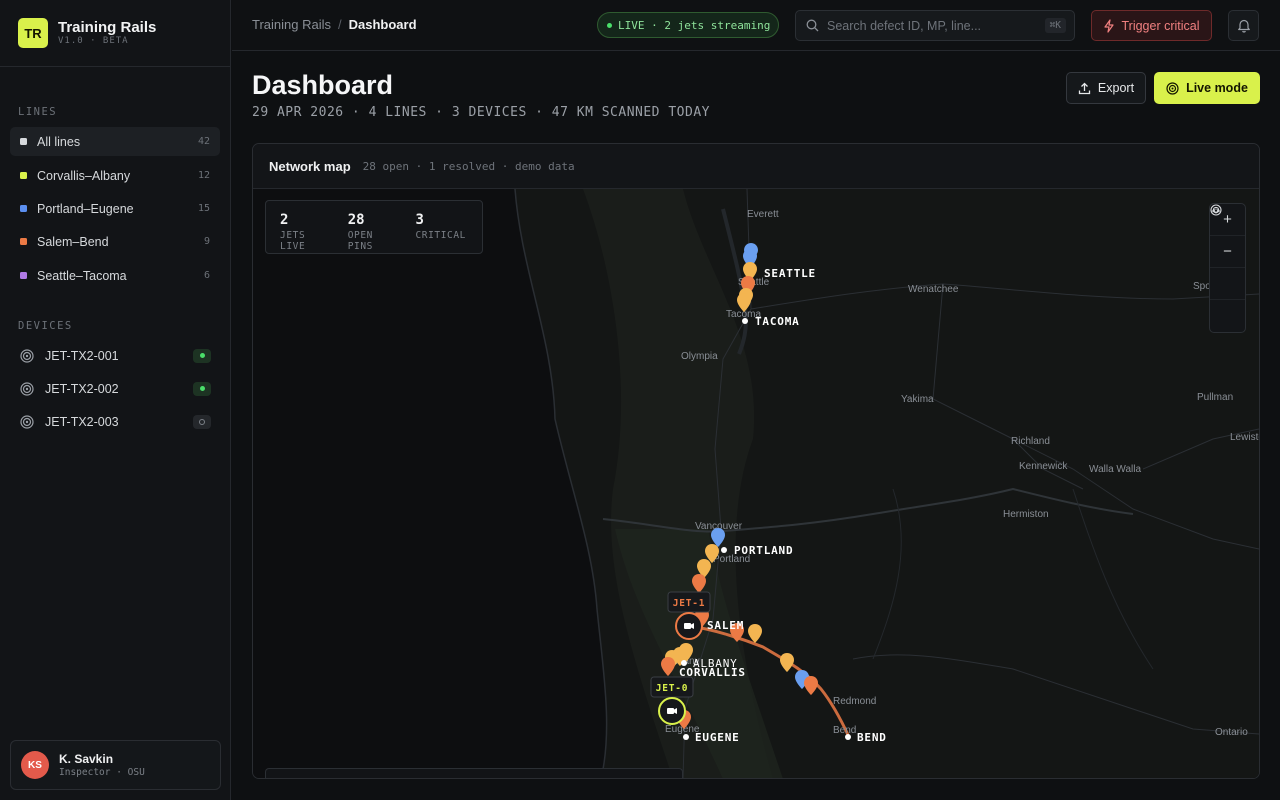 The width and height of the screenshot is (1280, 800). Describe the element at coordinates (1055, 25) in the screenshot. I see `search-shortcut: ⌘K` at that location.